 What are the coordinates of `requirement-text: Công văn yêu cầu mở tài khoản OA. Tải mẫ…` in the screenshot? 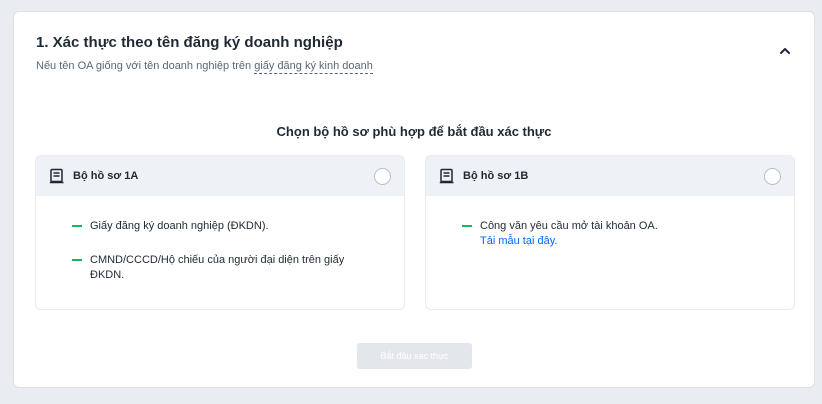 It's located at (569, 234).